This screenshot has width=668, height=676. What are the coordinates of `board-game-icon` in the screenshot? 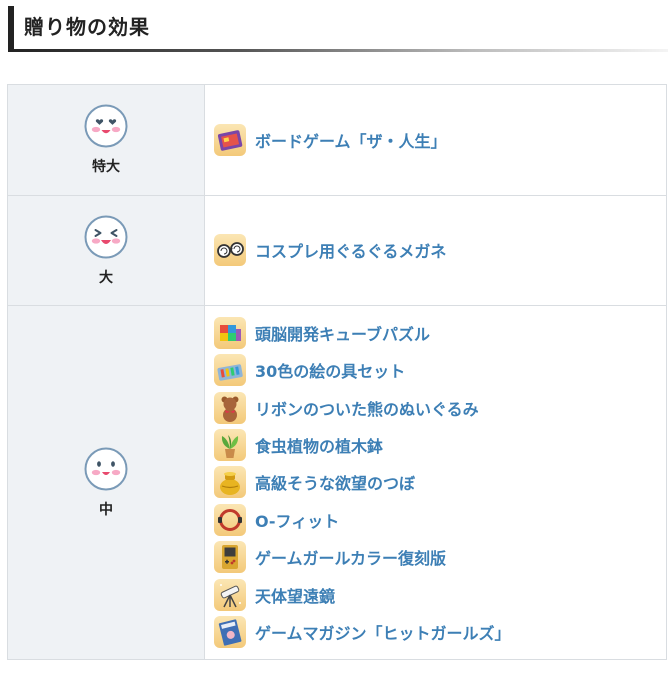 It's located at (230, 139).